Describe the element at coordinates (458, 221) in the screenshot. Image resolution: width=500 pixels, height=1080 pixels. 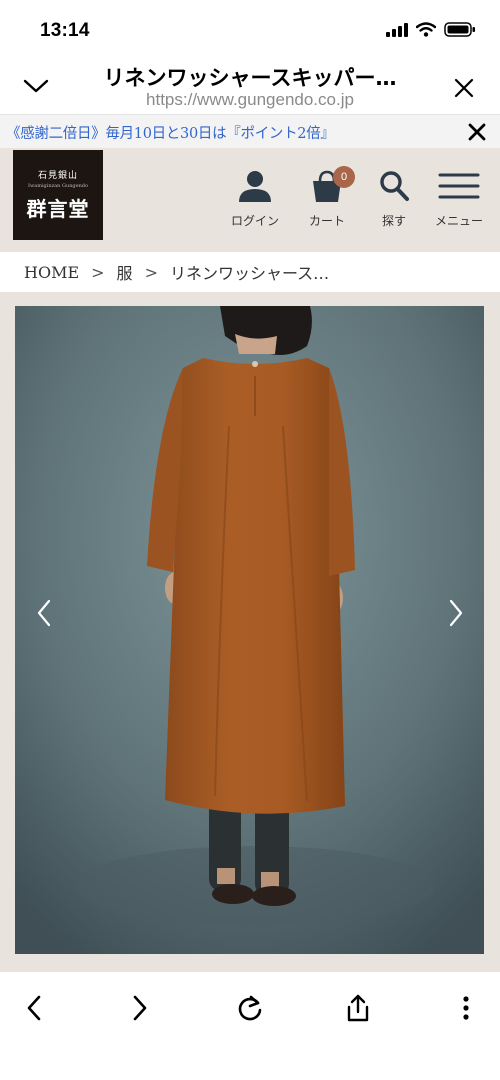
I see `nav-menu-label: メニュー` at that location.